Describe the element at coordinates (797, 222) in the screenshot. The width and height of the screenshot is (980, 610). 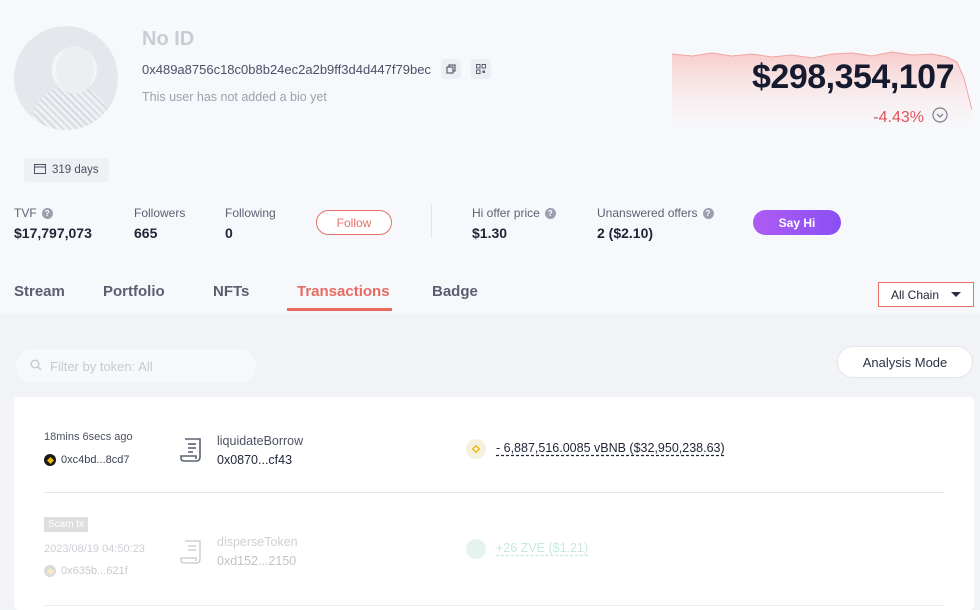
I see `say-hi-button: Say Hi` at that location.